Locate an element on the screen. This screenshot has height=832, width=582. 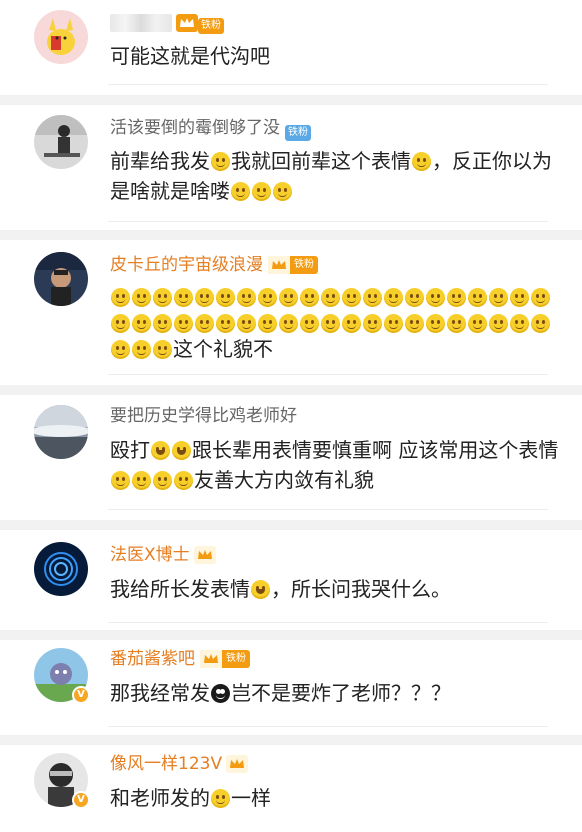
comment-item: V 像风一样123V 和老师发的 一样 is located at coordinates (291, 788).